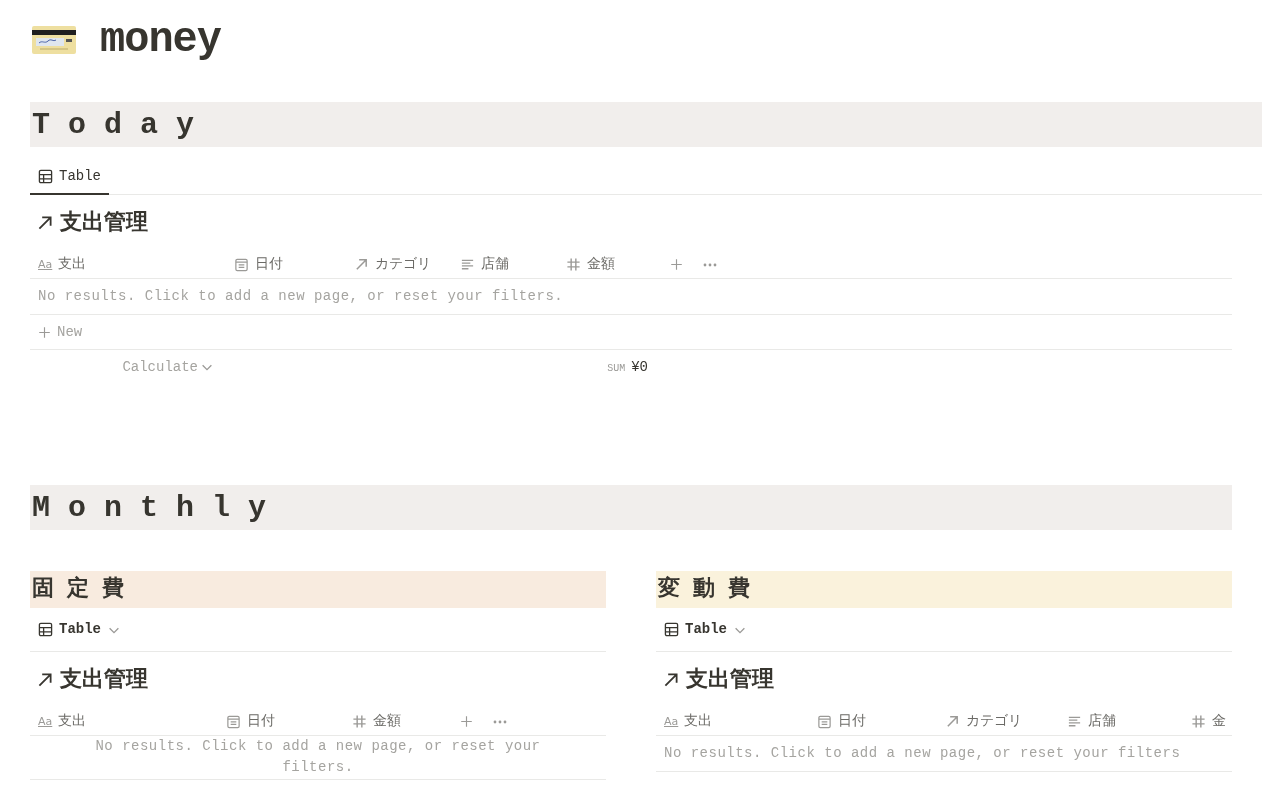  What do you see at coordinates (113, 124) in the screenshot?
I see `section-heading: T o d a y` at bounding box center [113, 124].